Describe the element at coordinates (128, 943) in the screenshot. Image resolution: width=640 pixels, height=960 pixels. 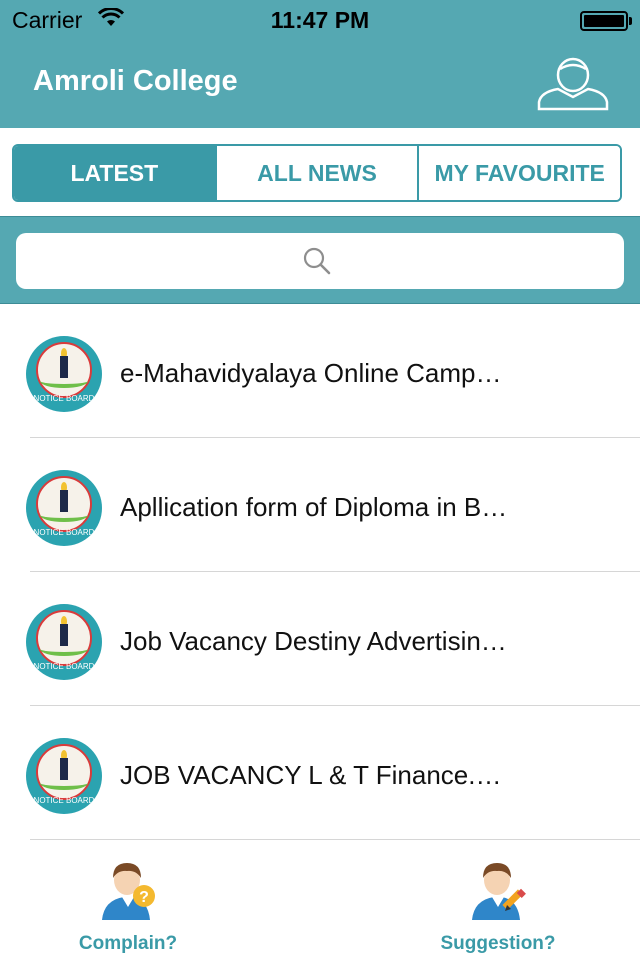
I see `complain-label: Complain?` at that location.